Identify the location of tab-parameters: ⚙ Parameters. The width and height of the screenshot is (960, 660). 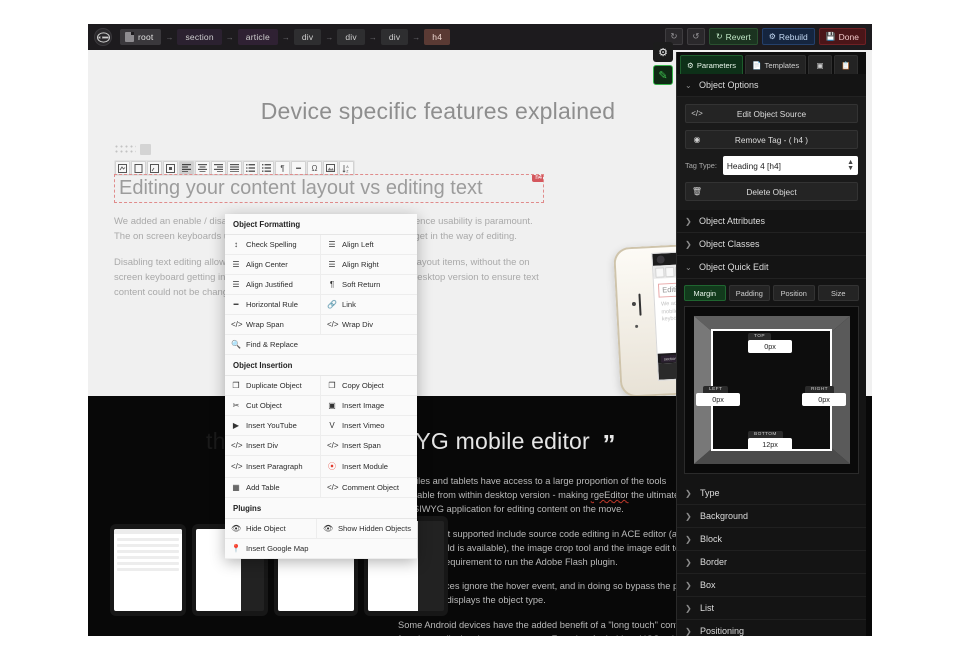
(712, 64).